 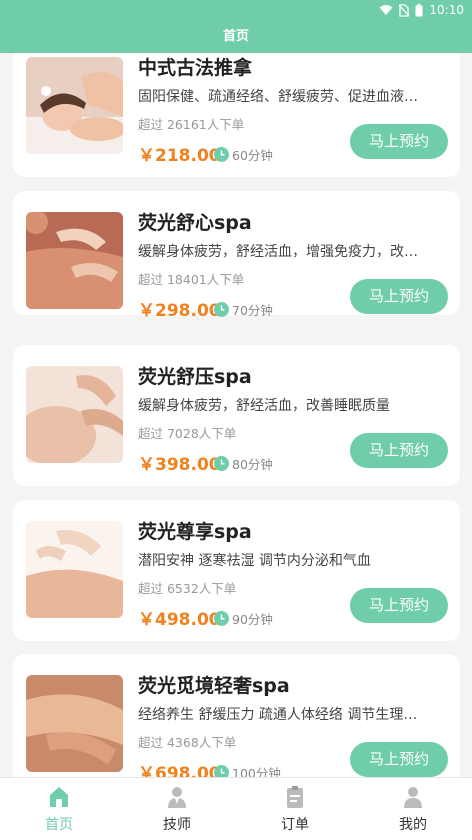 What do you see at coordinates (191, 279) in the screenshot?
I see `sold-count: 超过 18401人下单` at bounding box center [191, 279].